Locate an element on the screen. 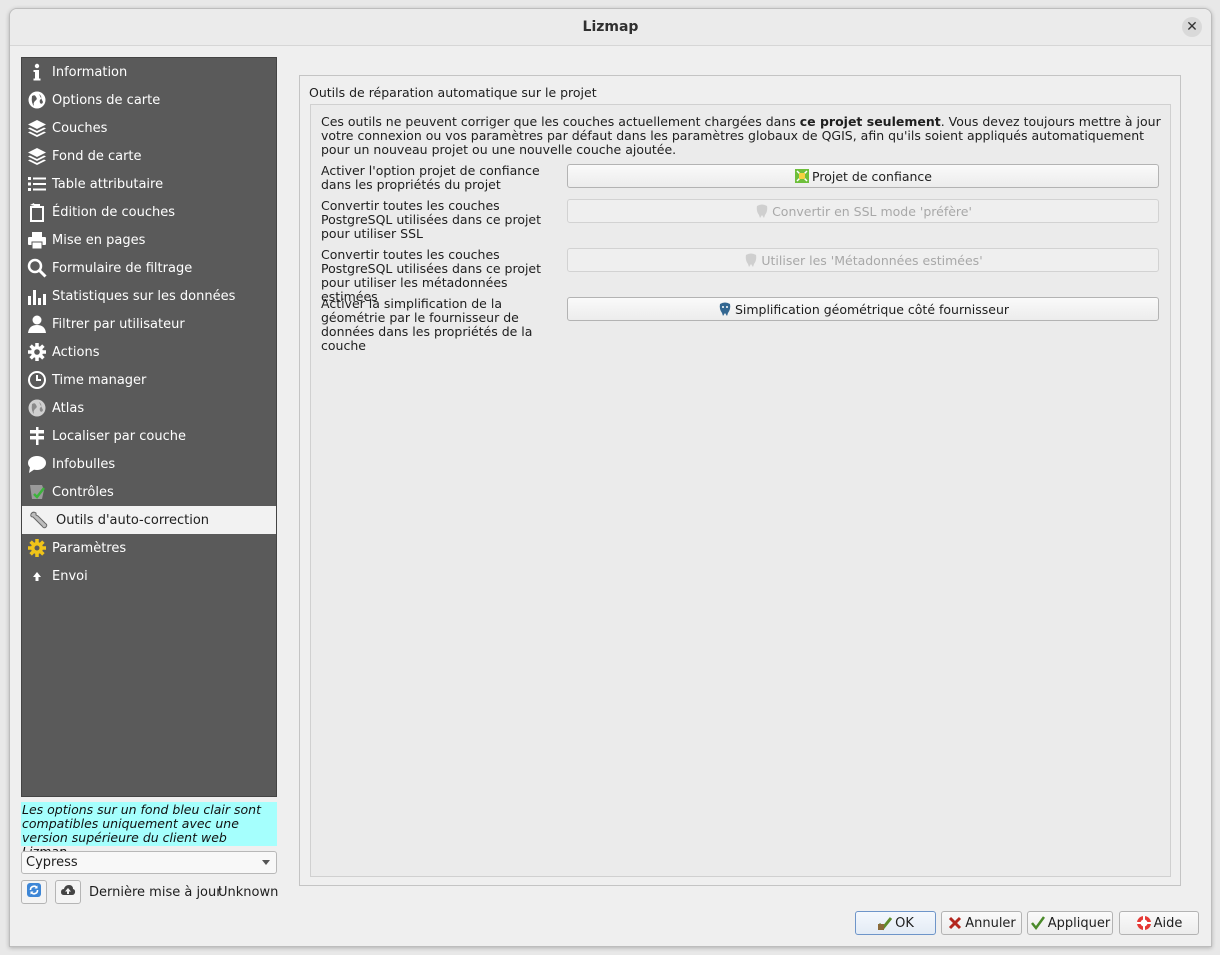 This screenshot has width=1220, height=955. trust-project-icon is located at coordinates (802, 176).